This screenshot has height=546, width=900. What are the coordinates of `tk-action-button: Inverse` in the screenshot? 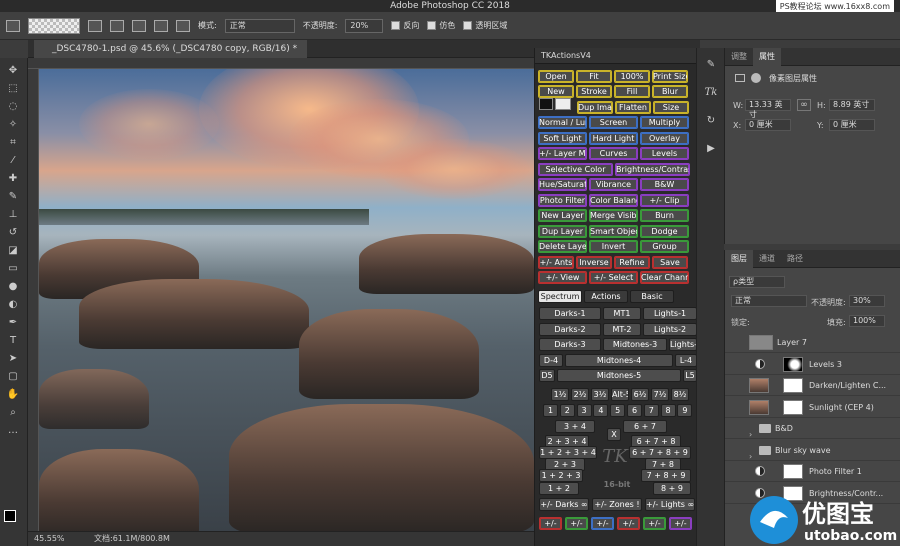 It's located at (594, 262).